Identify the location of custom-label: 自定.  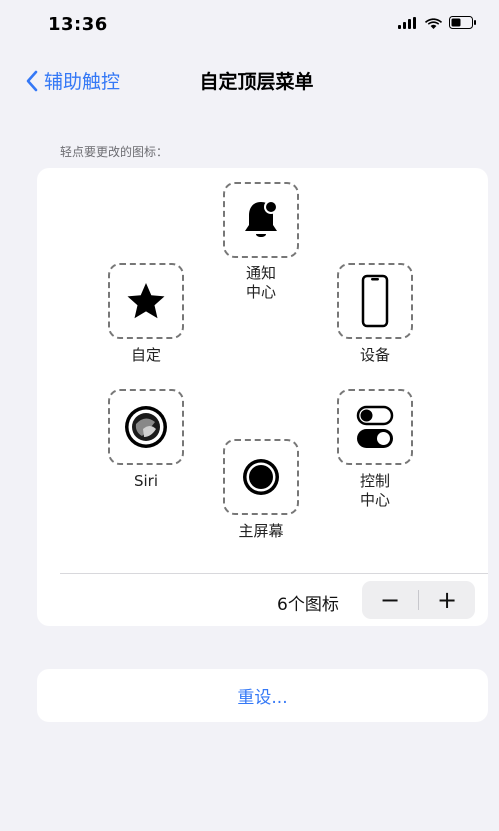
(145, 355).